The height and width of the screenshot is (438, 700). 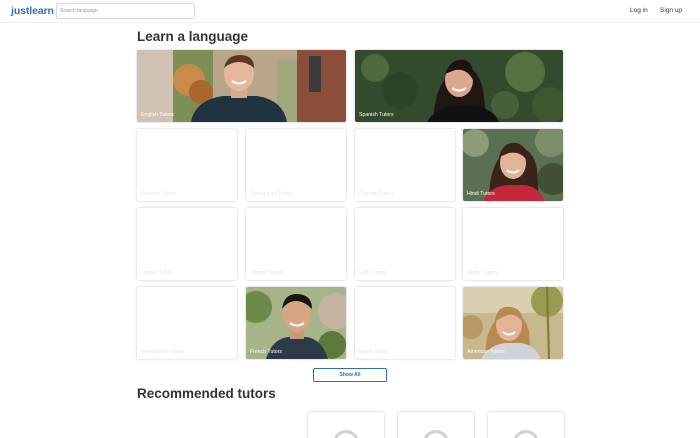 I want to click on language-card-spanish: Spanish Tutors, so click(x=459, y=86).